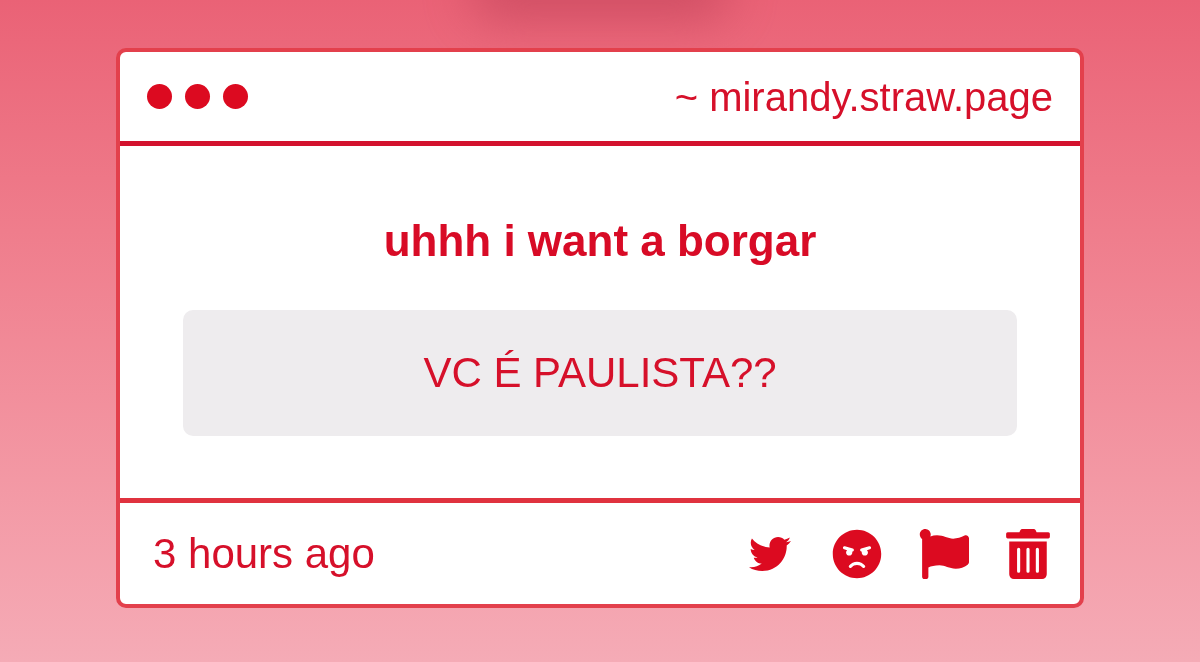 This screenshot has height=662, width=1200. I want to click on report-button, so click(944, 553).